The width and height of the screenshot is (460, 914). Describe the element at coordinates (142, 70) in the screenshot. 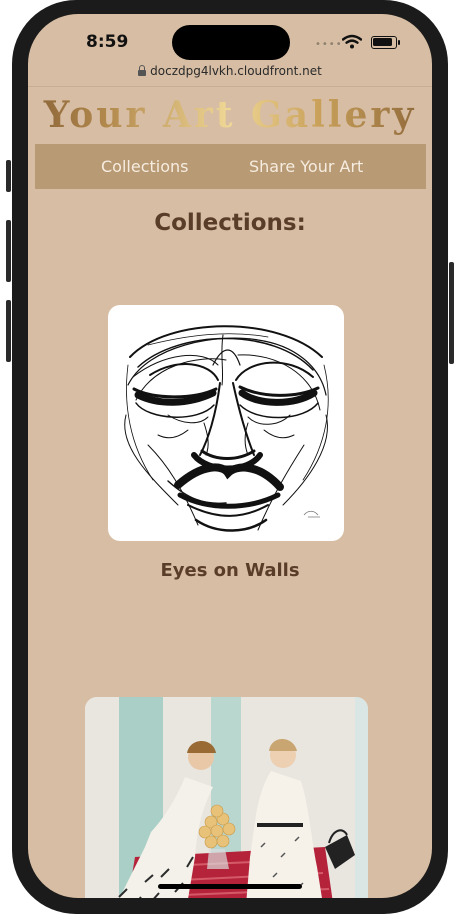

I see `lock-icon` at that location.